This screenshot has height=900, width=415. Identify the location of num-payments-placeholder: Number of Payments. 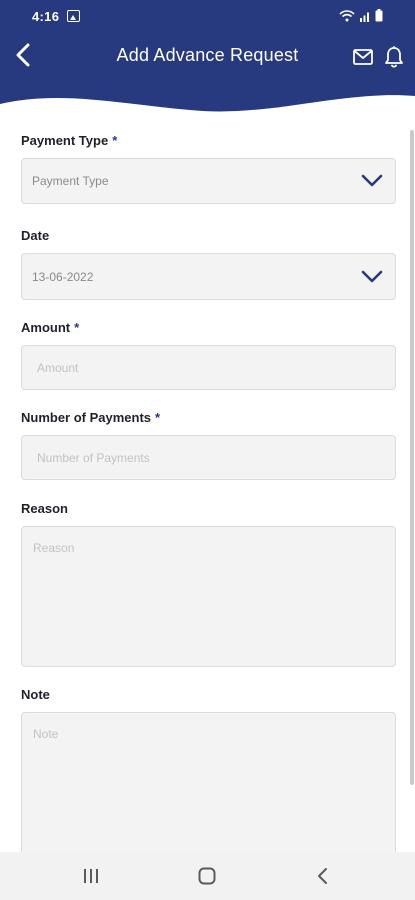
(93, 457).